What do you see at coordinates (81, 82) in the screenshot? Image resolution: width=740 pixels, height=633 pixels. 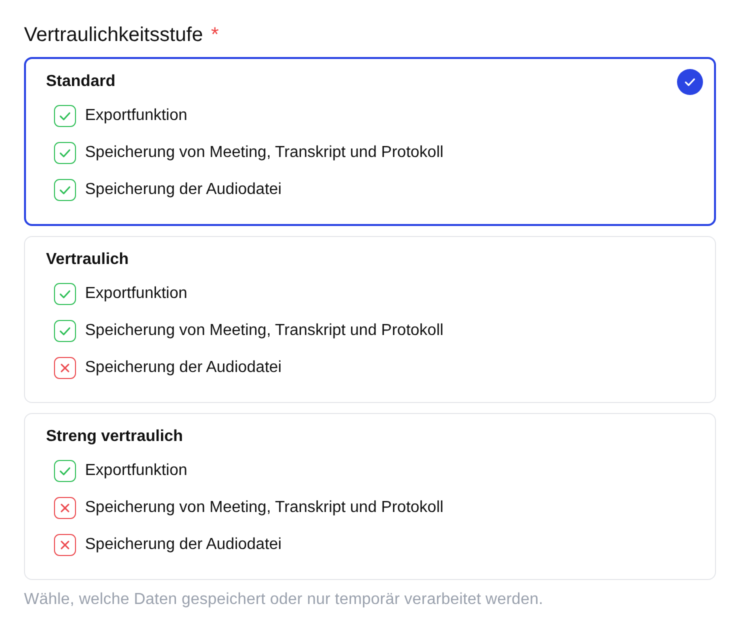 I see `option-title: Standard` at bounding box center [81, 82].